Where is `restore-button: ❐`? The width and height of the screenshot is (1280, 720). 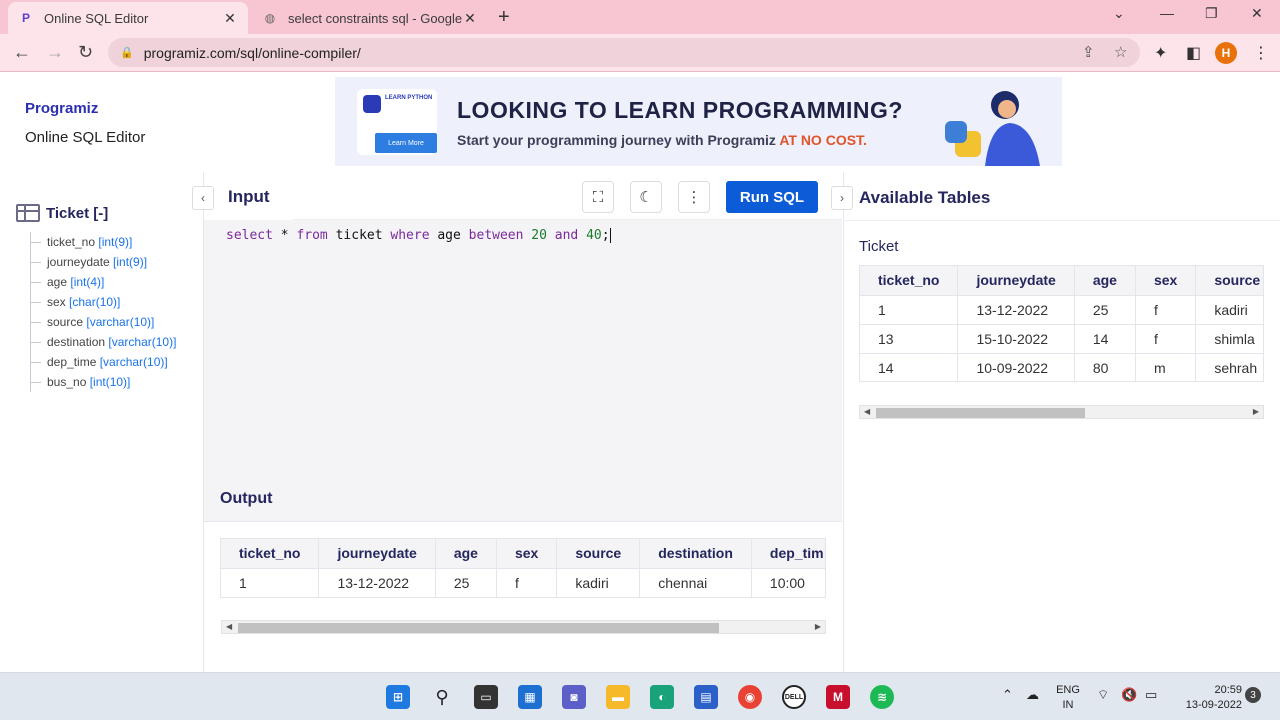 restore-button: ❐ is located at coordinates (1211, 13).